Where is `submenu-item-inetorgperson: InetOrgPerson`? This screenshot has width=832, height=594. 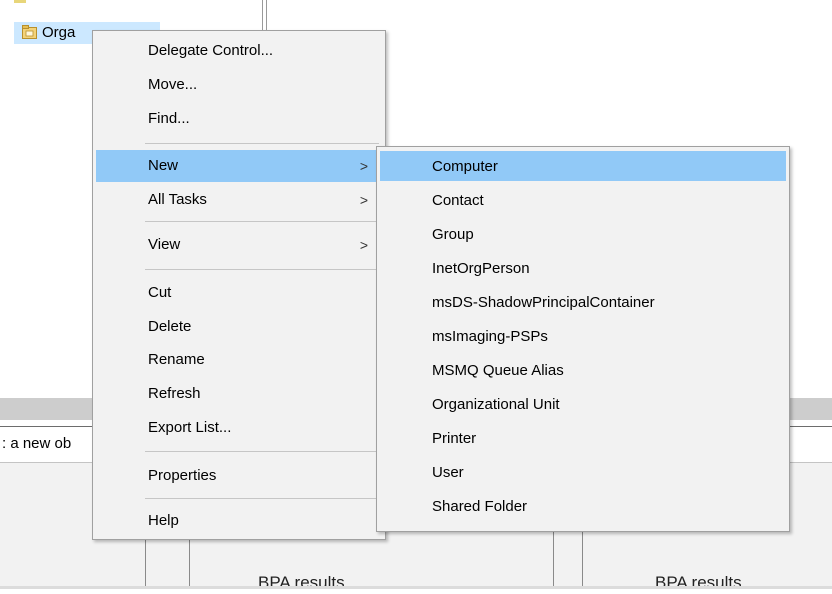 submenu-item-inetorgperson: InetOrgPerson is located at coordinates (583, 268).